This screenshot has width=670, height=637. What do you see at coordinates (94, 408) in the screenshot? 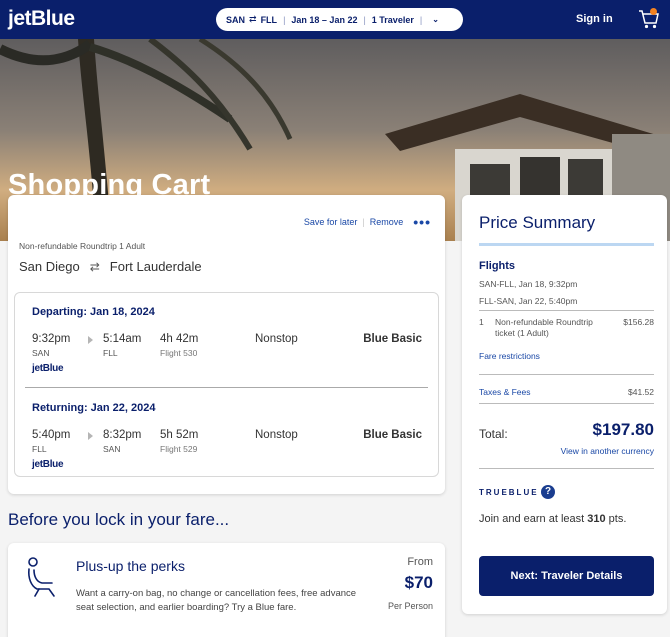
I see `returning-heading: Returning: Jan 22, 2024` at bounding box center [94, 408].